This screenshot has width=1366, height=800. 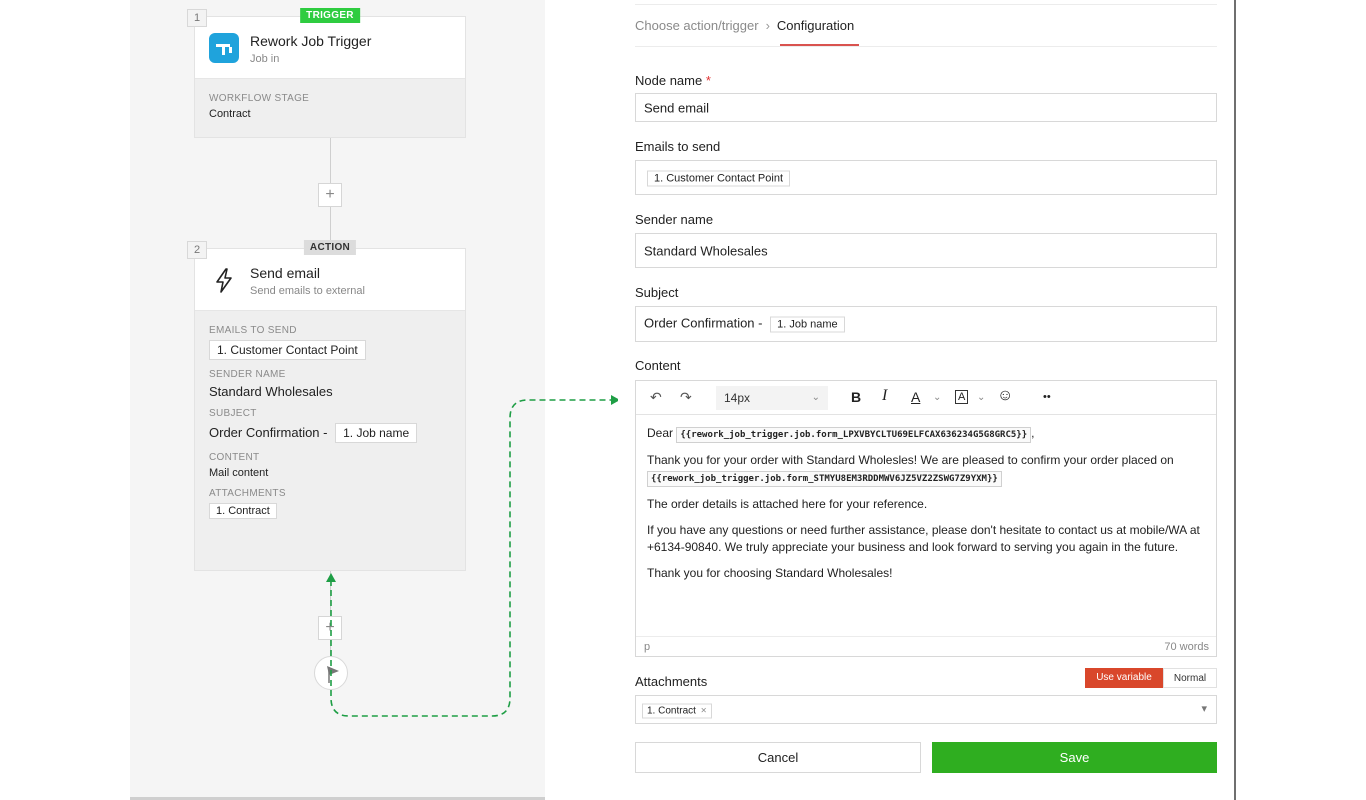 I want to click on text-color-button: A, so click(x=915, y=397).